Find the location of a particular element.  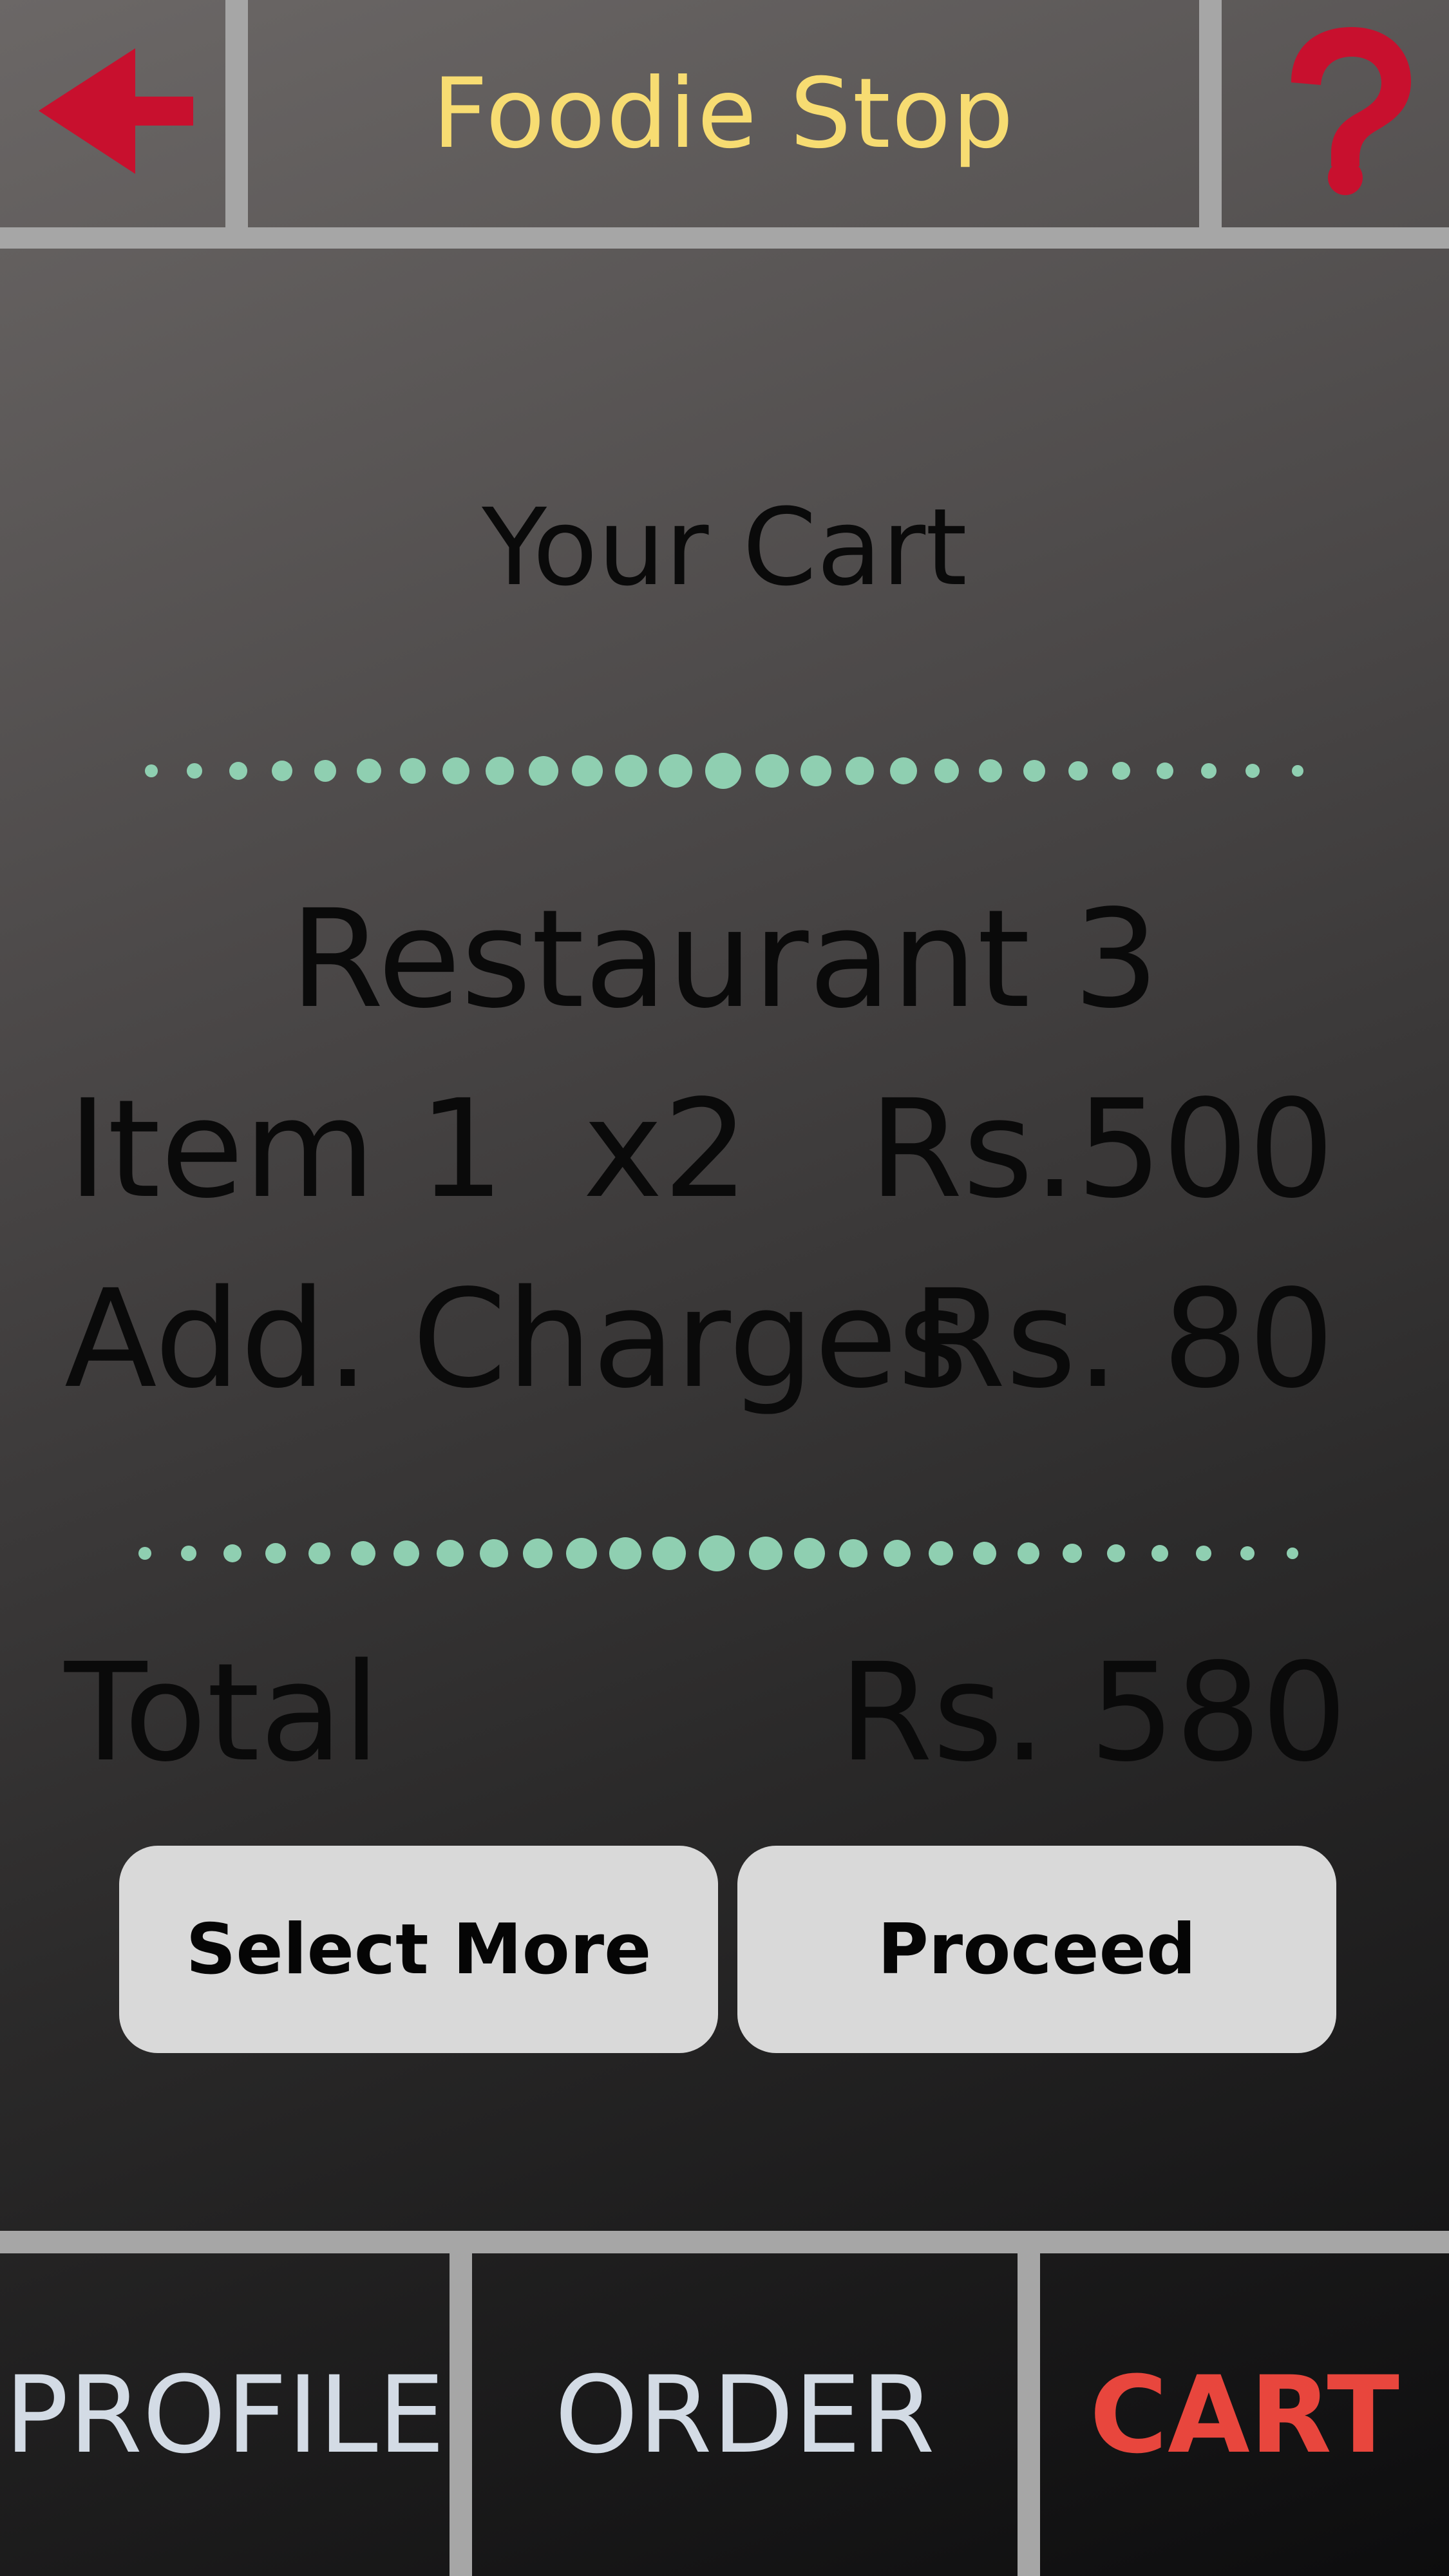

item-price: Rs.500 is located at coordinates (1101, 1149).